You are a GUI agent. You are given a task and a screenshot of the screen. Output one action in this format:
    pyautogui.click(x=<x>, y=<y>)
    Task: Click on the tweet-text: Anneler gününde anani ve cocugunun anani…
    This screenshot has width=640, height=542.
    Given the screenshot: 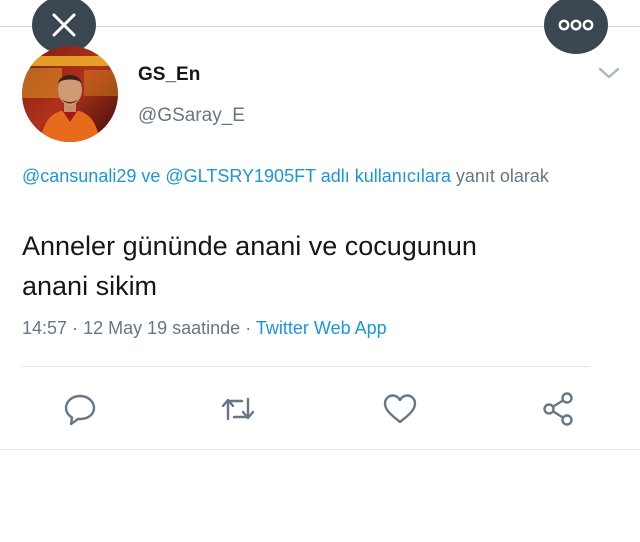 What is the action you would take?
    pyautogui.click(x=312, y=266)
    